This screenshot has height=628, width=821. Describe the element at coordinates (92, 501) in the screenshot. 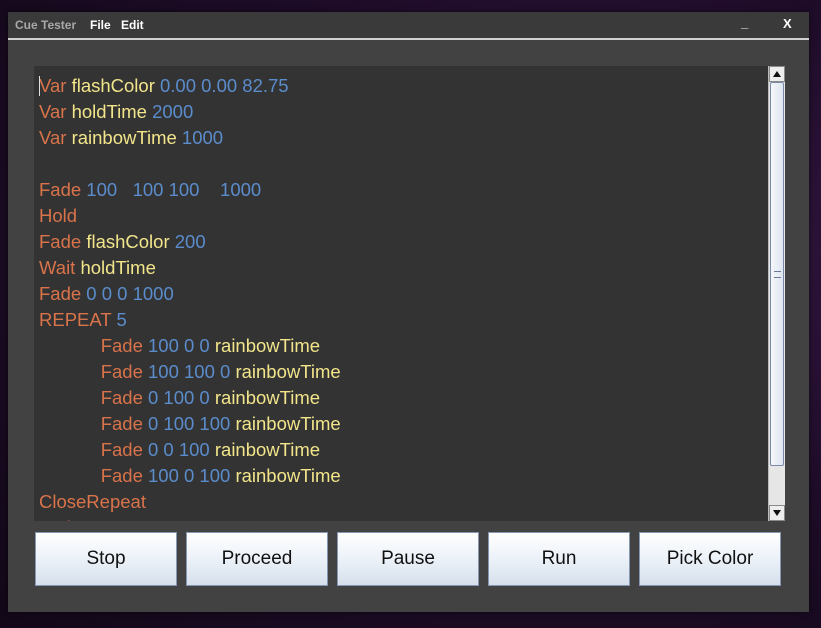

I see `code-token: CloseRepeat` at that location.